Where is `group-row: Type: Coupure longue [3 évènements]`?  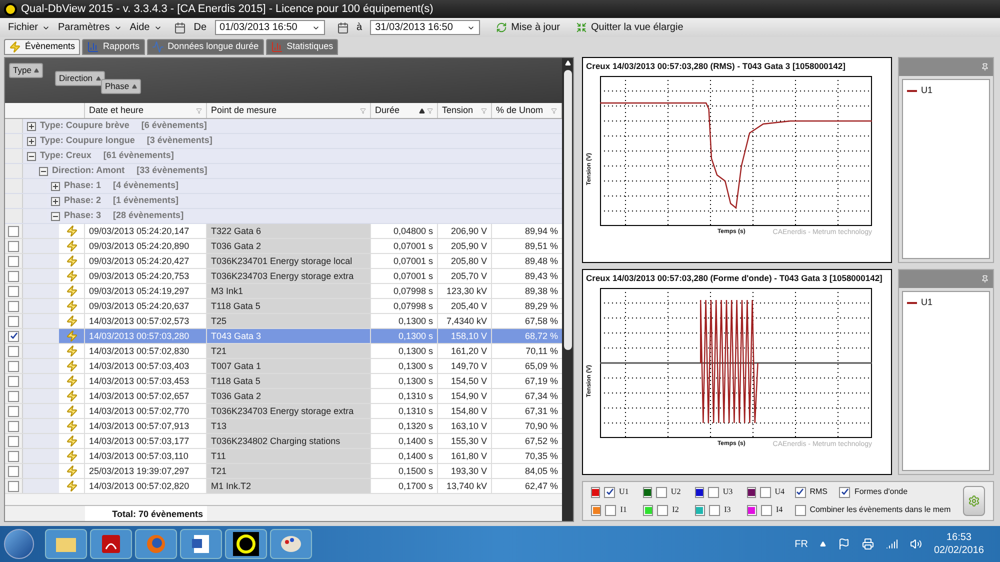
group-row: Type: Coupure longue [3 évènements] is located at coordinates (292, 141).